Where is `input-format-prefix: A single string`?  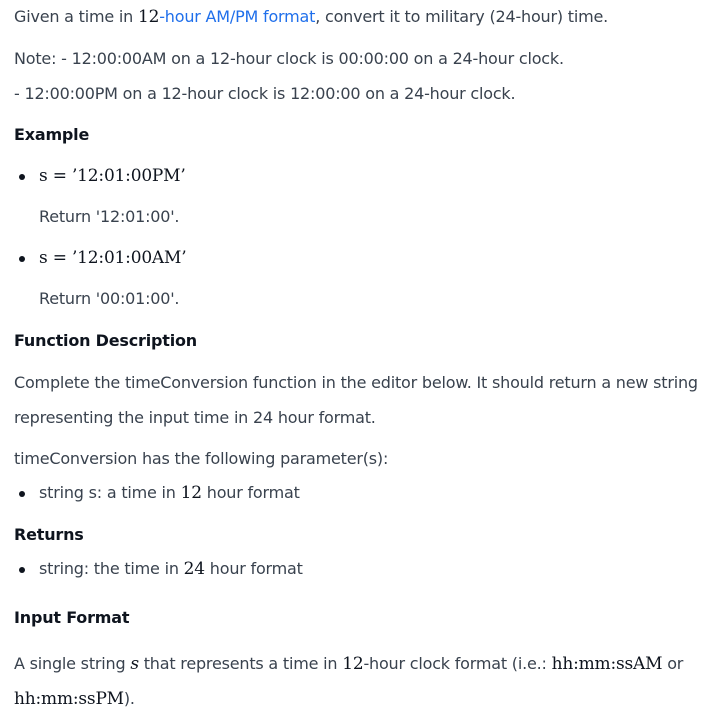
input-format-prefix: A single string is located at coordinates (72, 663).